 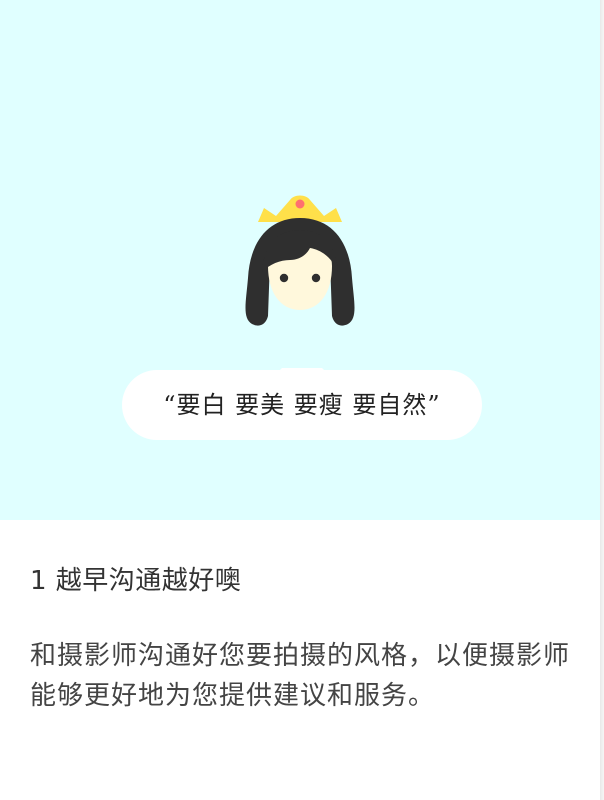 I want to click on quote-bubble: “要白 要美 要瘦 要自然”, so click(x=302, y=405).